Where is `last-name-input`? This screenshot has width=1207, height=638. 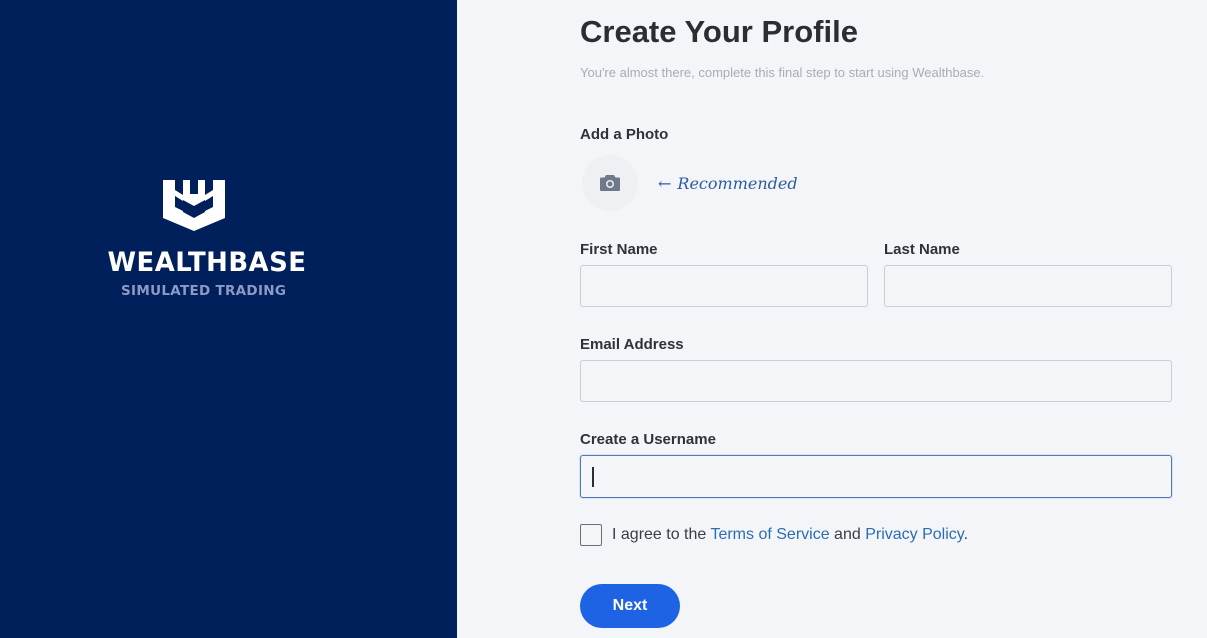
last-name-input is located at coordinates (1028, 286).